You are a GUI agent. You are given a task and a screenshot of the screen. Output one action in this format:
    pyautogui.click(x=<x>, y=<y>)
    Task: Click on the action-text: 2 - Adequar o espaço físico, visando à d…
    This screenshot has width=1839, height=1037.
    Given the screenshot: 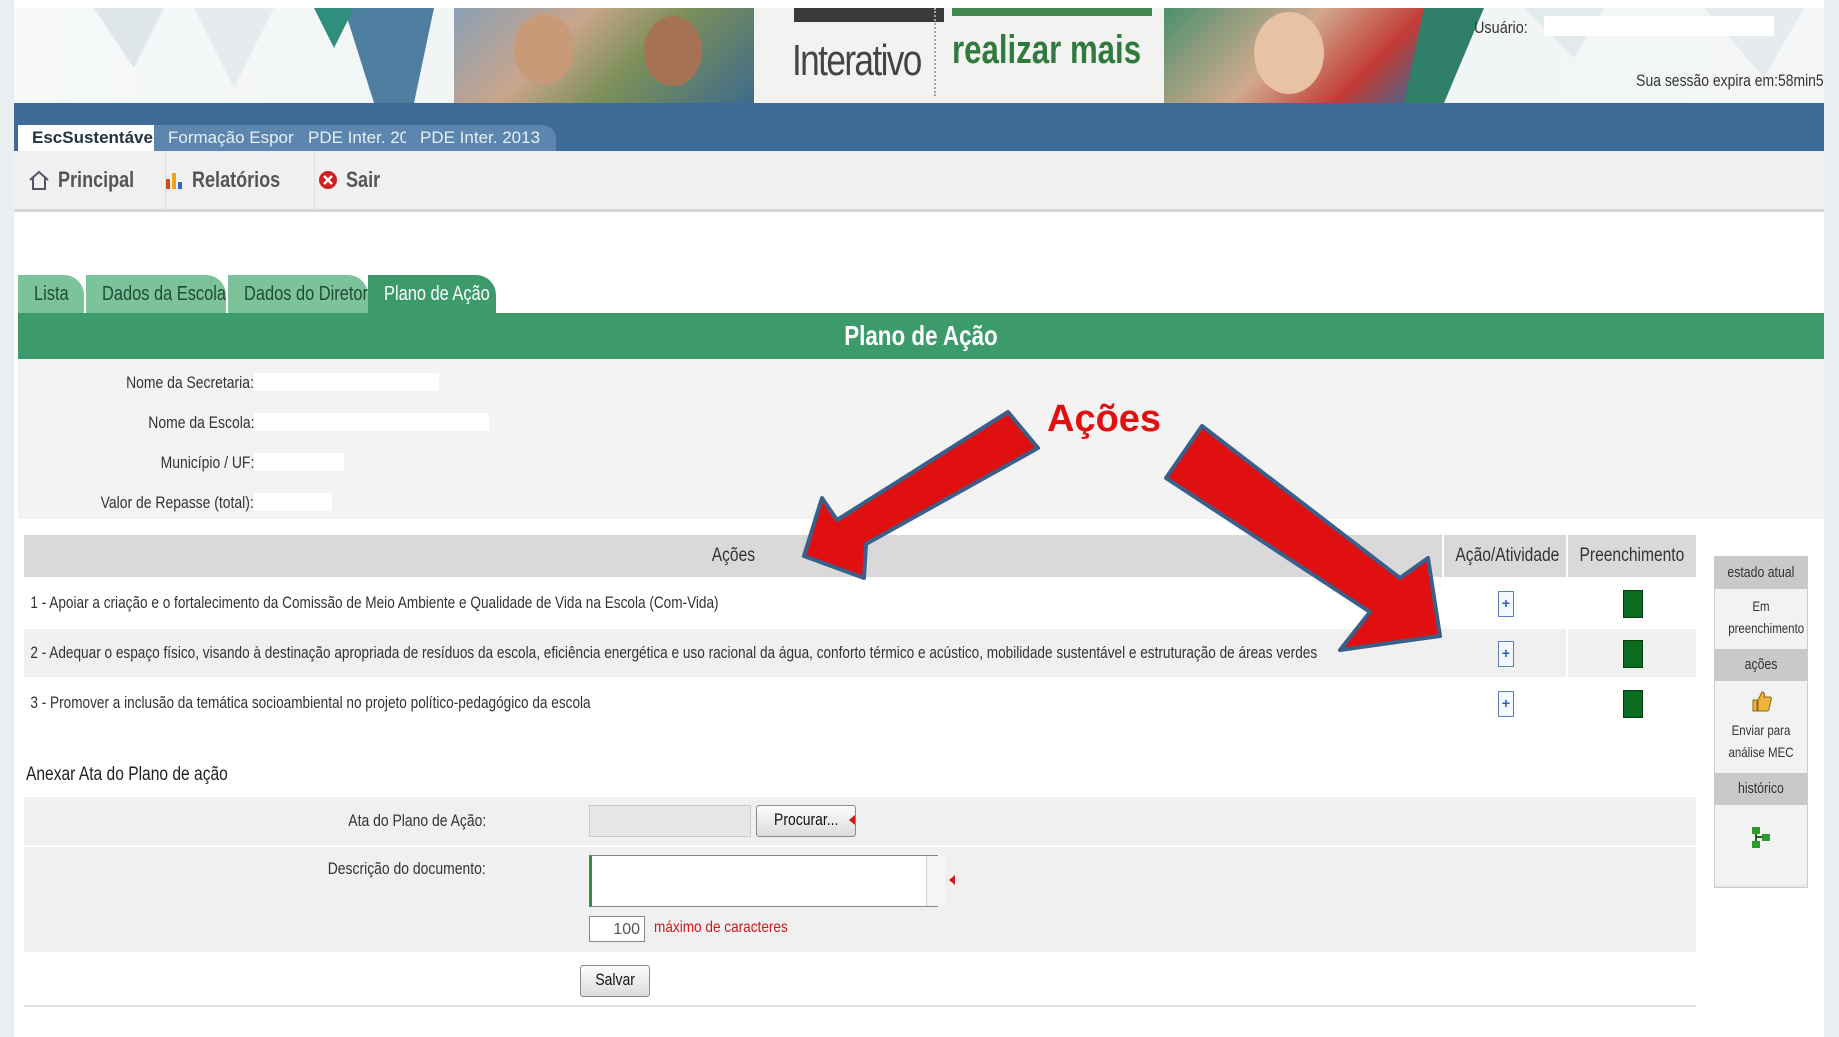 What is the action you would take?
    pyautogui.click(x=674, y=652)
    